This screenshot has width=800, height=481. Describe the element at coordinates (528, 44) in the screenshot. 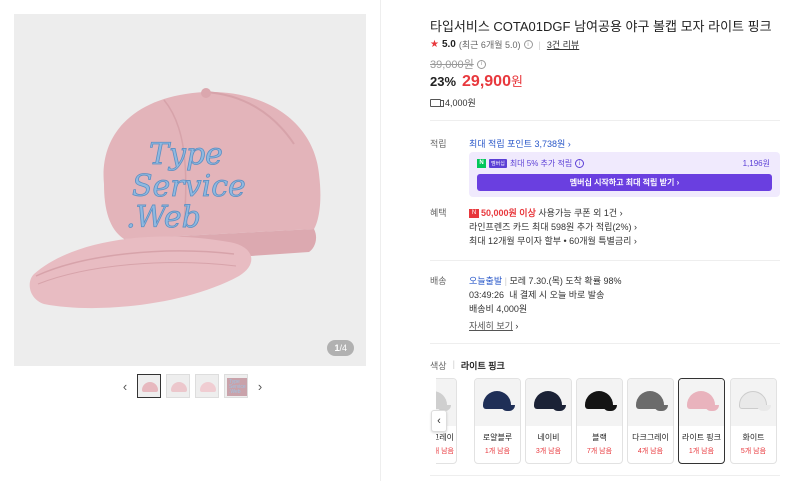

I see `info-icon: i` at that location.